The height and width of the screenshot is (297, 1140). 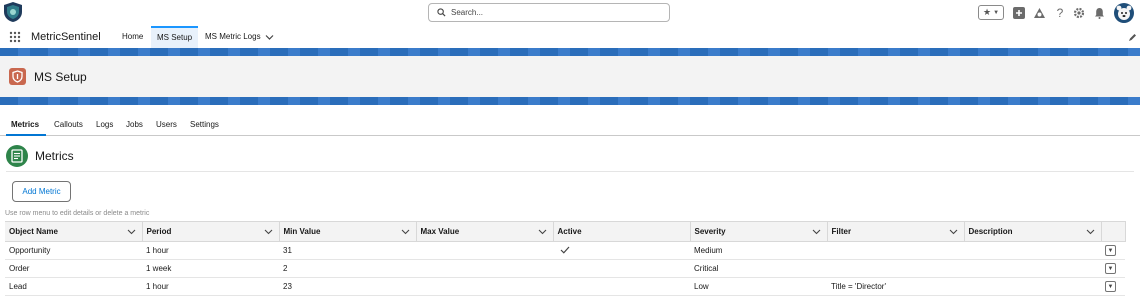 I want to click on column-label: Severity, so click(x=710, y=231).